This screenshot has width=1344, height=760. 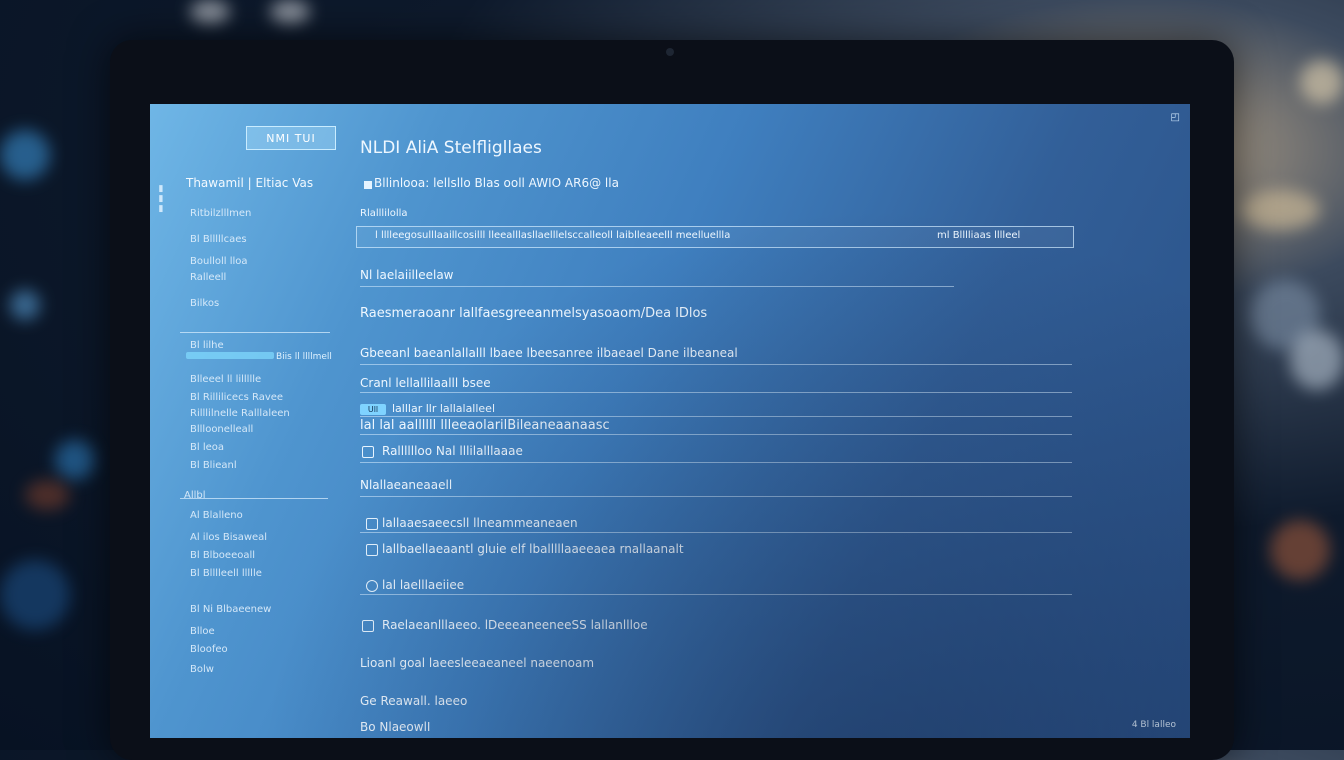 I want to click on sidebar-edge-marks: ▮▮▮, so click(x=161, y=199).